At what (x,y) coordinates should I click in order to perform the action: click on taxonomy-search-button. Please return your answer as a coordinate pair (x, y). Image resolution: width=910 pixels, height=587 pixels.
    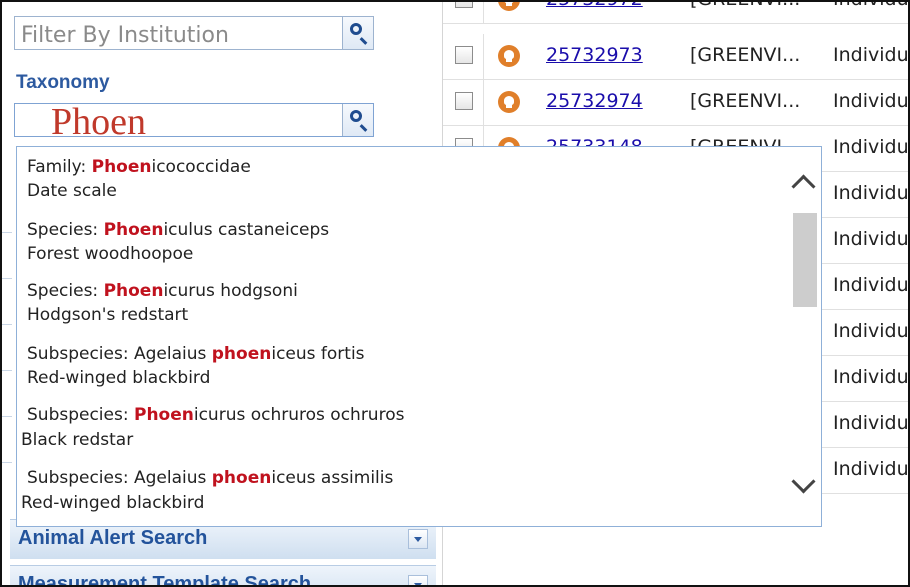
    Looking at the image, I should click on (357, 120).